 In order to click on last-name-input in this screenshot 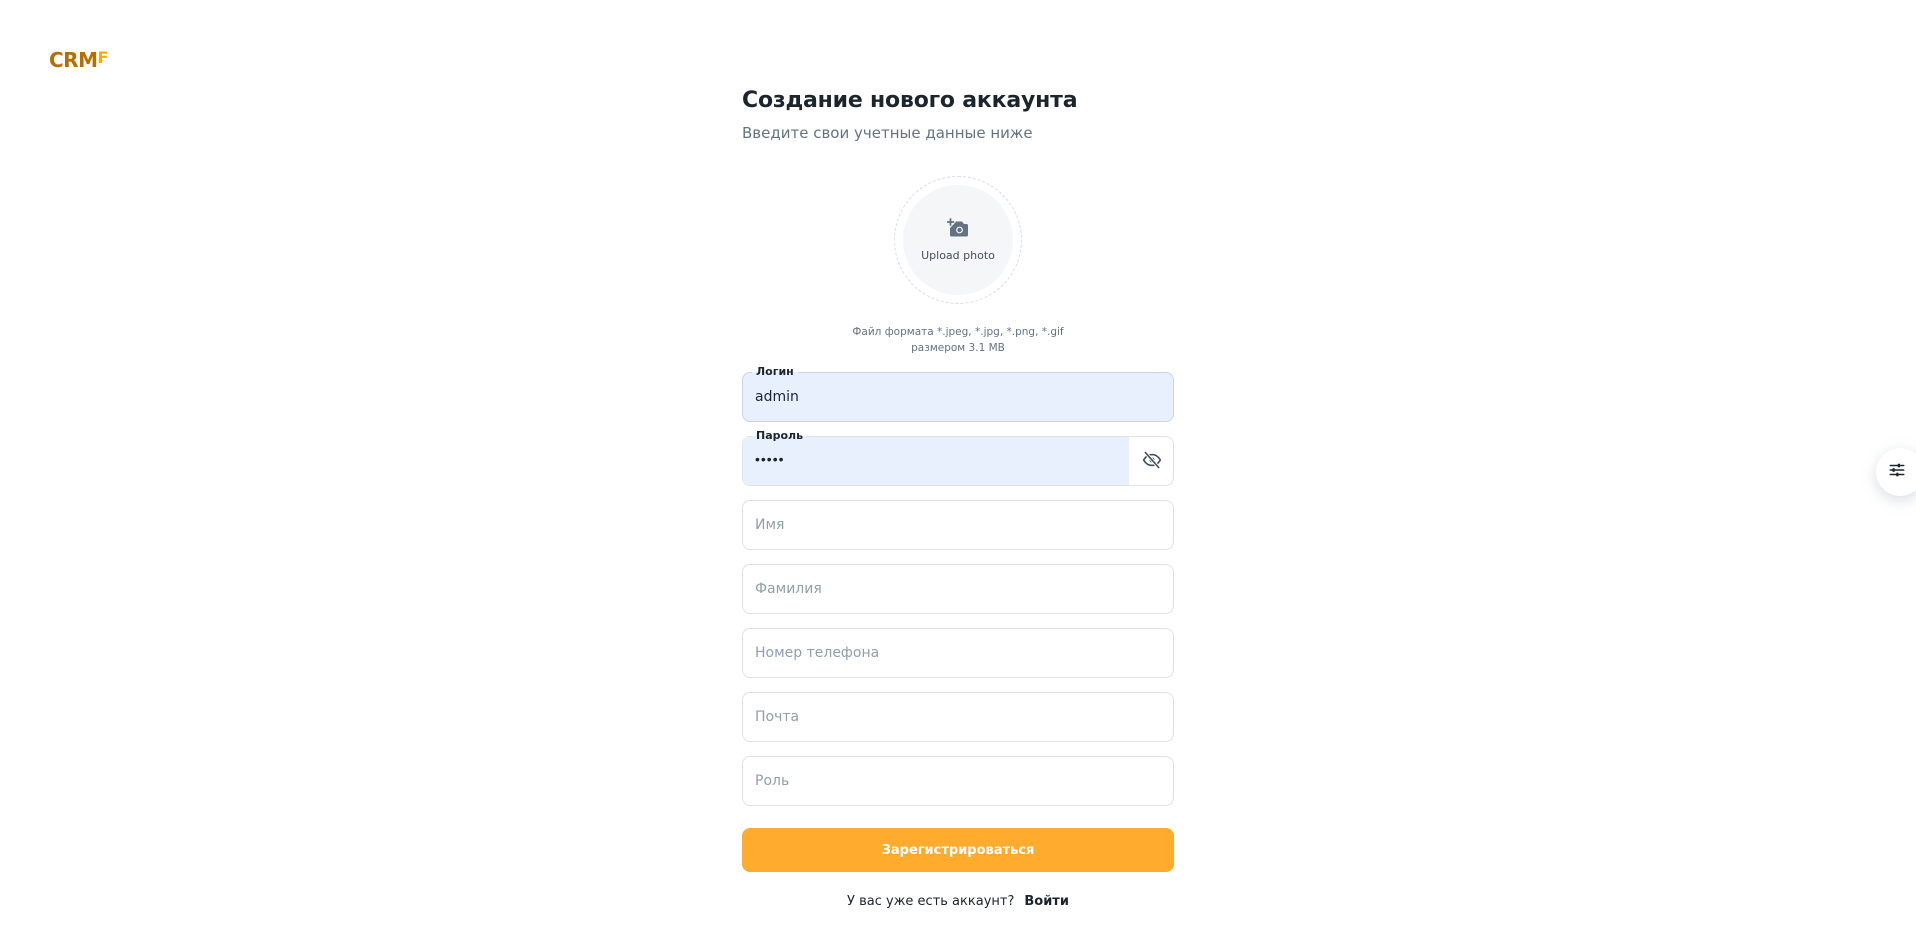, I will do `click(958, 589)`.